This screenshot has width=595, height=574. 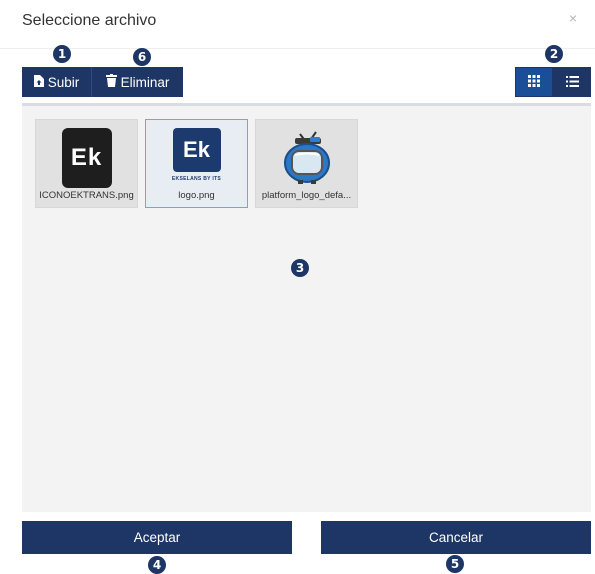 I want to click on cancel-button: Cancelar, so click(x=456, y=537).